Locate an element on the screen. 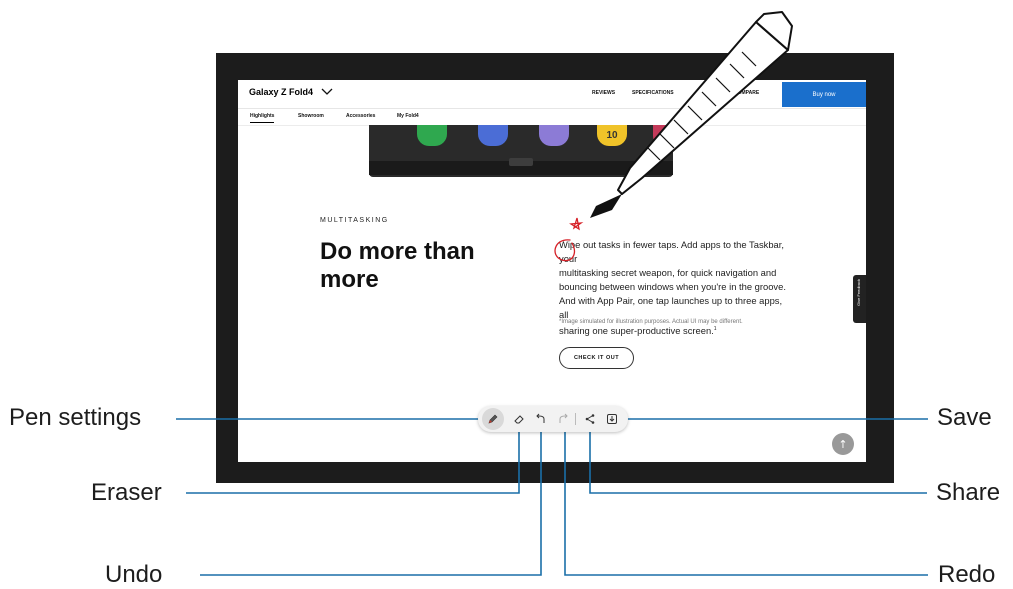  save-icon is located at coordinates (612, 419).